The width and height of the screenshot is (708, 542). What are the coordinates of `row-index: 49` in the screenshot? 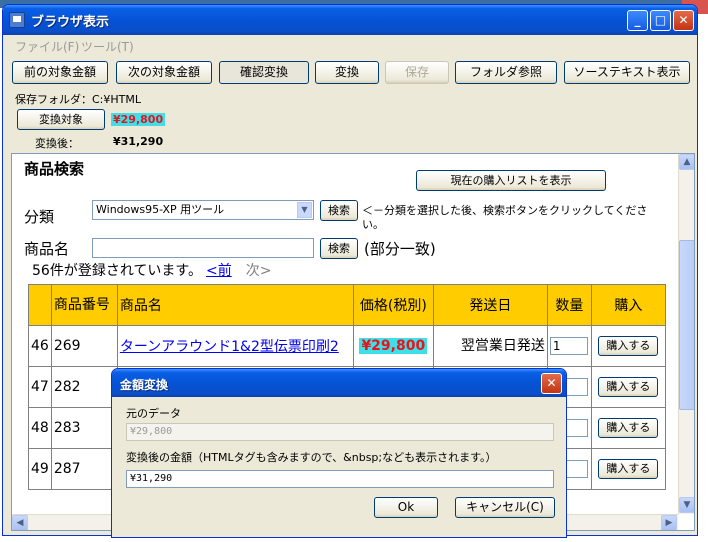 It's located at (40, 469).